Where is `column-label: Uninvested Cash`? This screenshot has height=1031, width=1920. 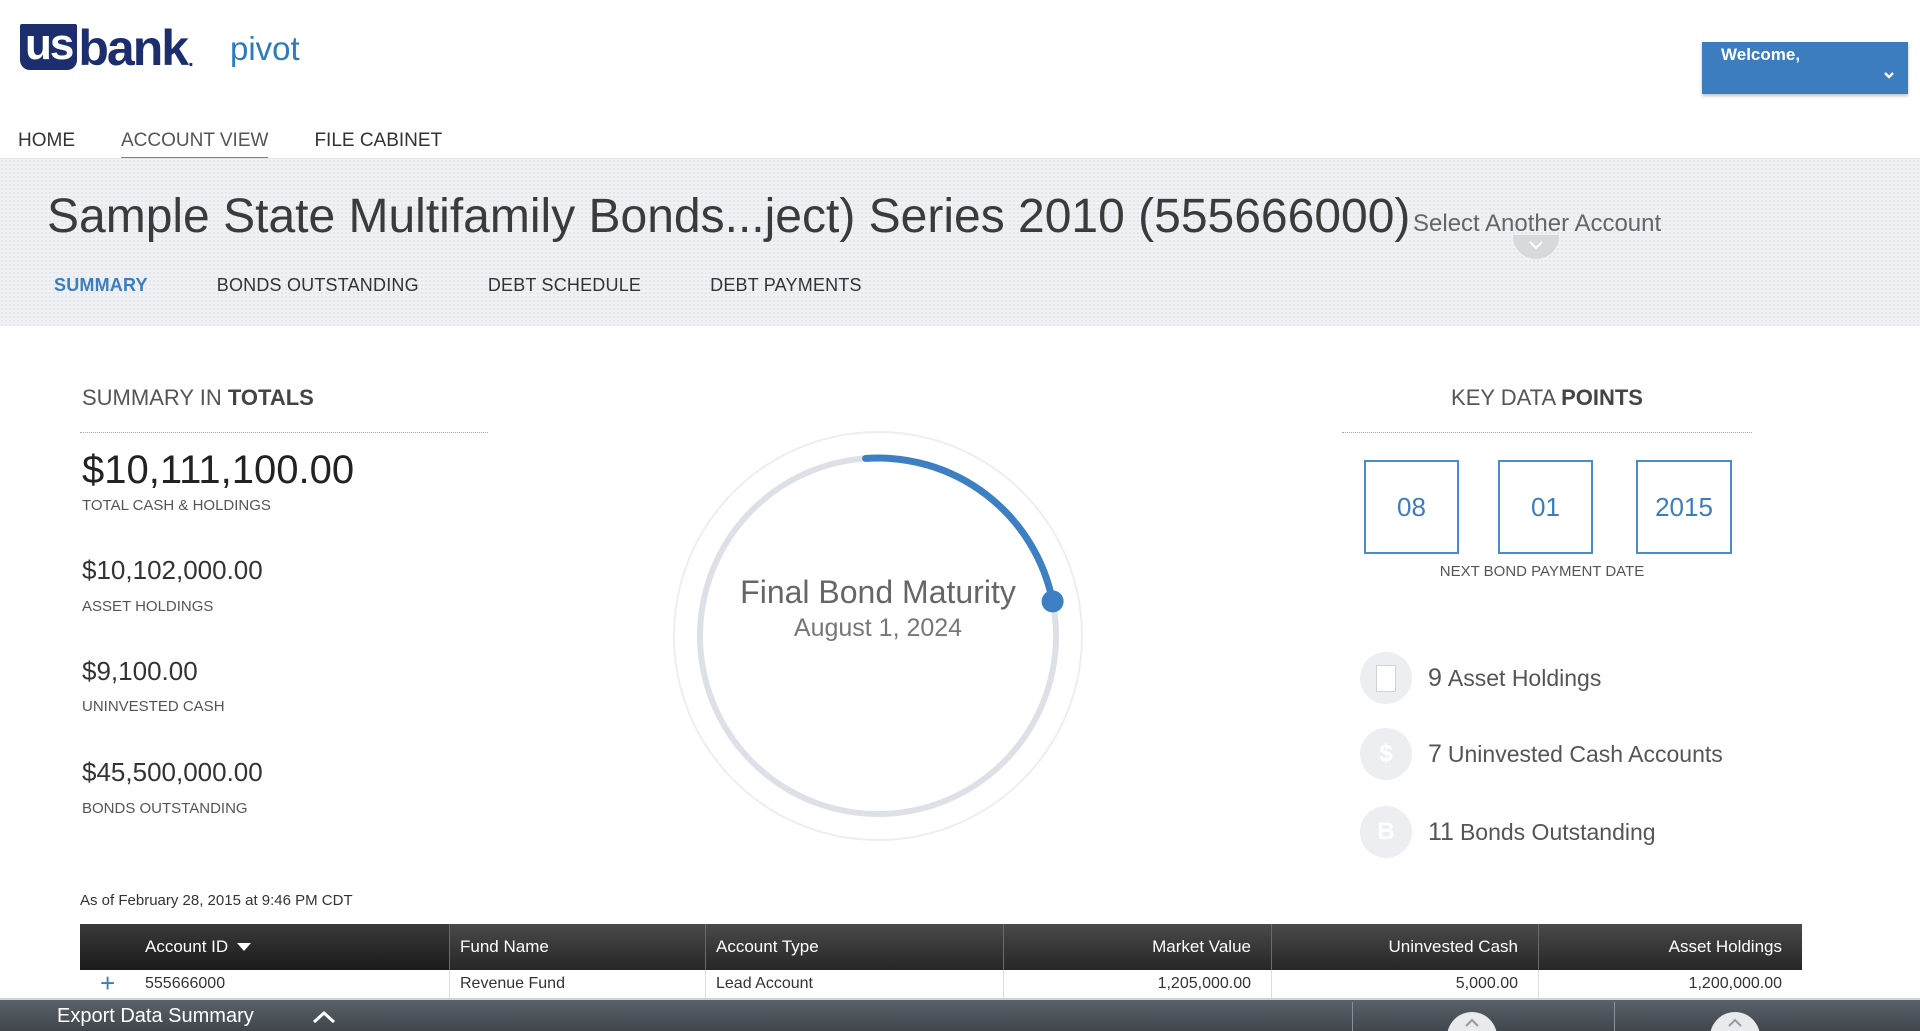 column-label: Uninvested Cash is located at coordinates (1453, 946).